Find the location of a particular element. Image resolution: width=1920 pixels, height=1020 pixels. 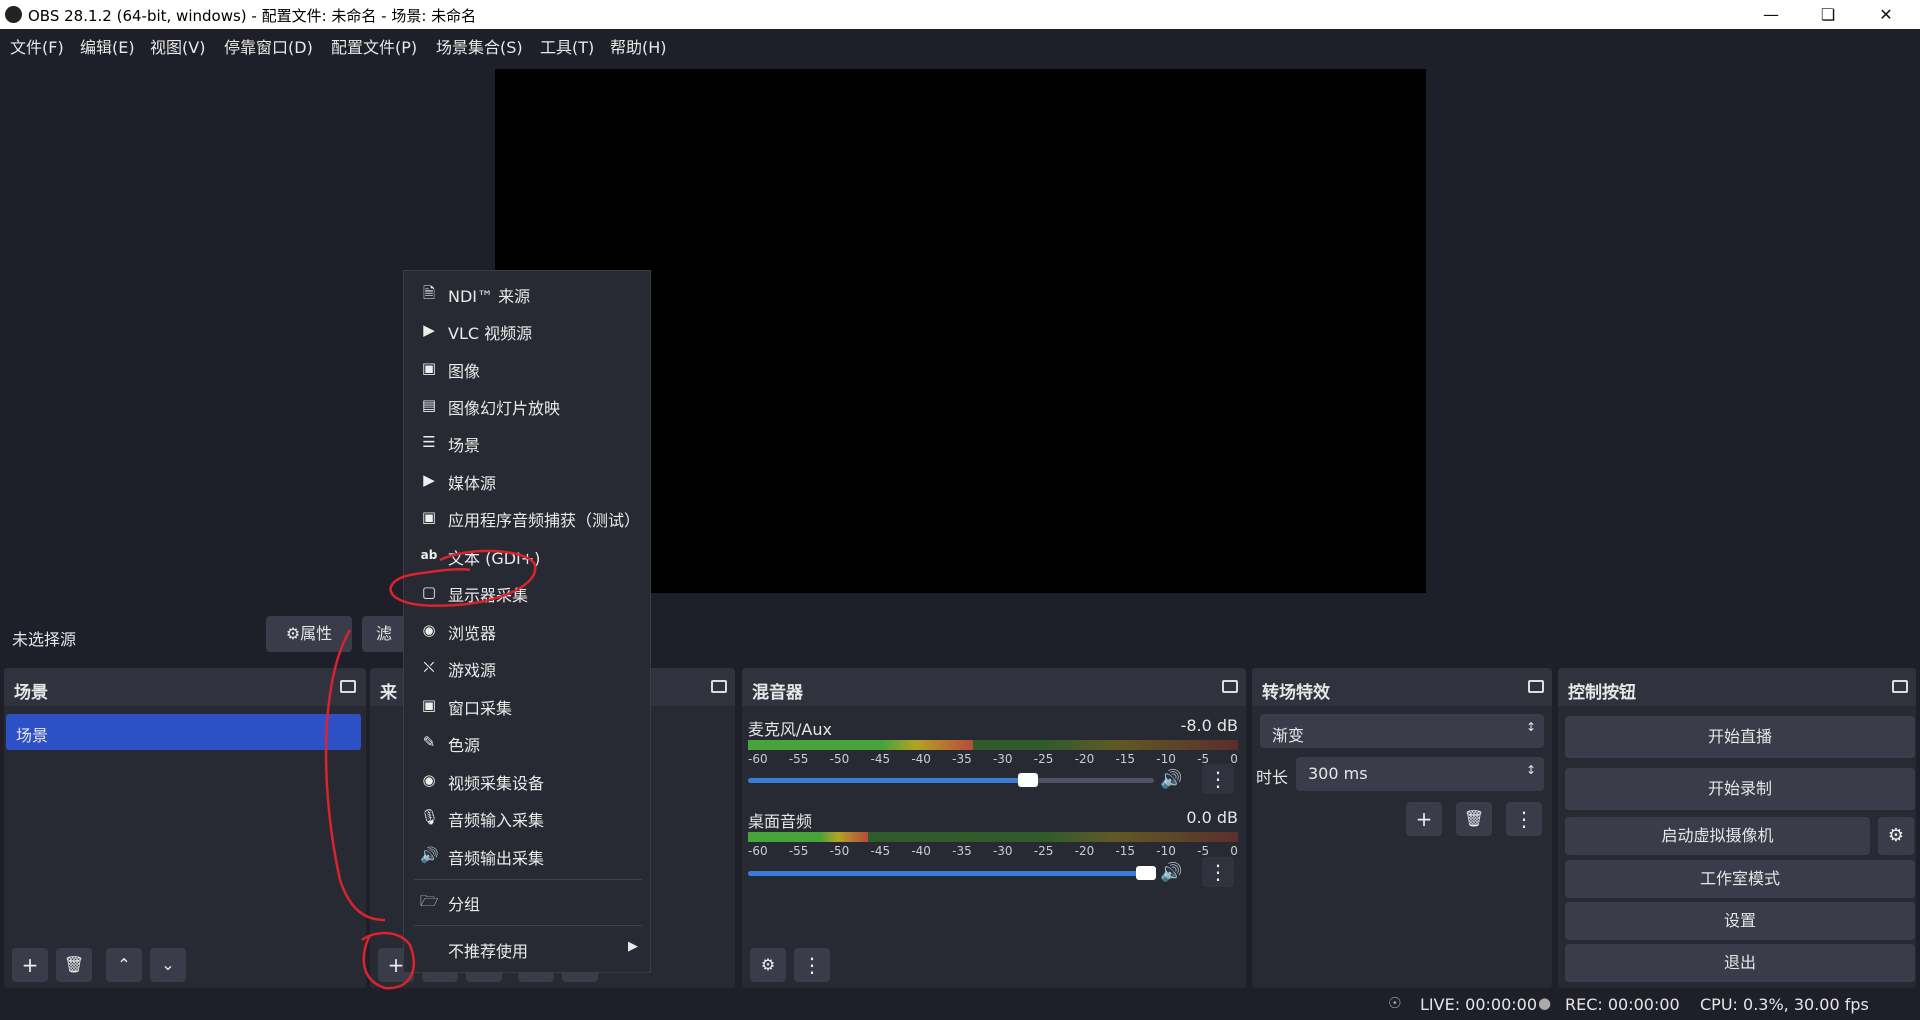

live-signal-icon: ☉ is located at coordinates (1395, 1003).